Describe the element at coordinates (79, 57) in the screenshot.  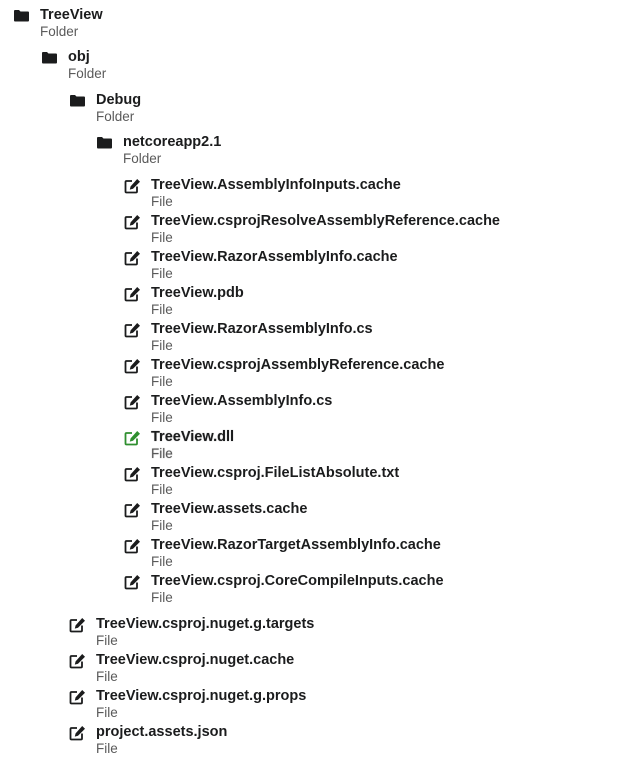
I see `node-title: obj` at that location.